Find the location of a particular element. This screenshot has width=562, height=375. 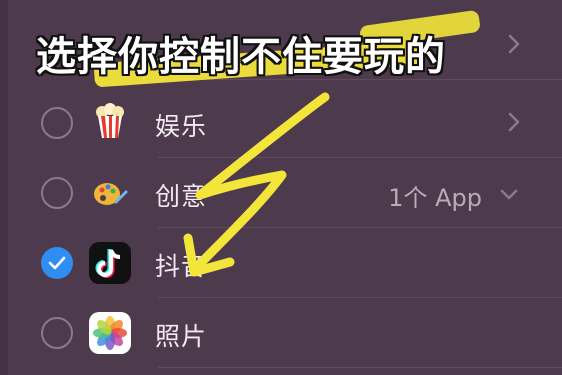

hand-drawn-arrow-icon is located at coordinates (256, 184).